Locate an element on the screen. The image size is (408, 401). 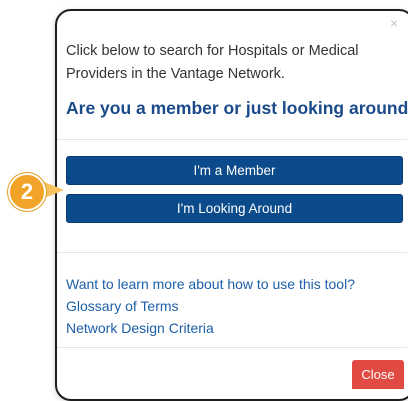
looking-around-button: I'm Looking Around is located at coordinates (234, 208).